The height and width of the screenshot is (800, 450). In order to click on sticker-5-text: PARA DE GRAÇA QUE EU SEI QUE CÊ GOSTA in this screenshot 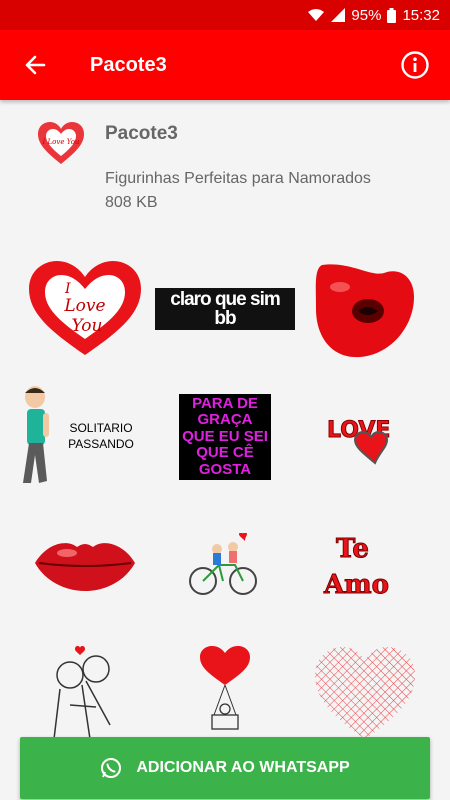, I will do `click(225, 437)`.